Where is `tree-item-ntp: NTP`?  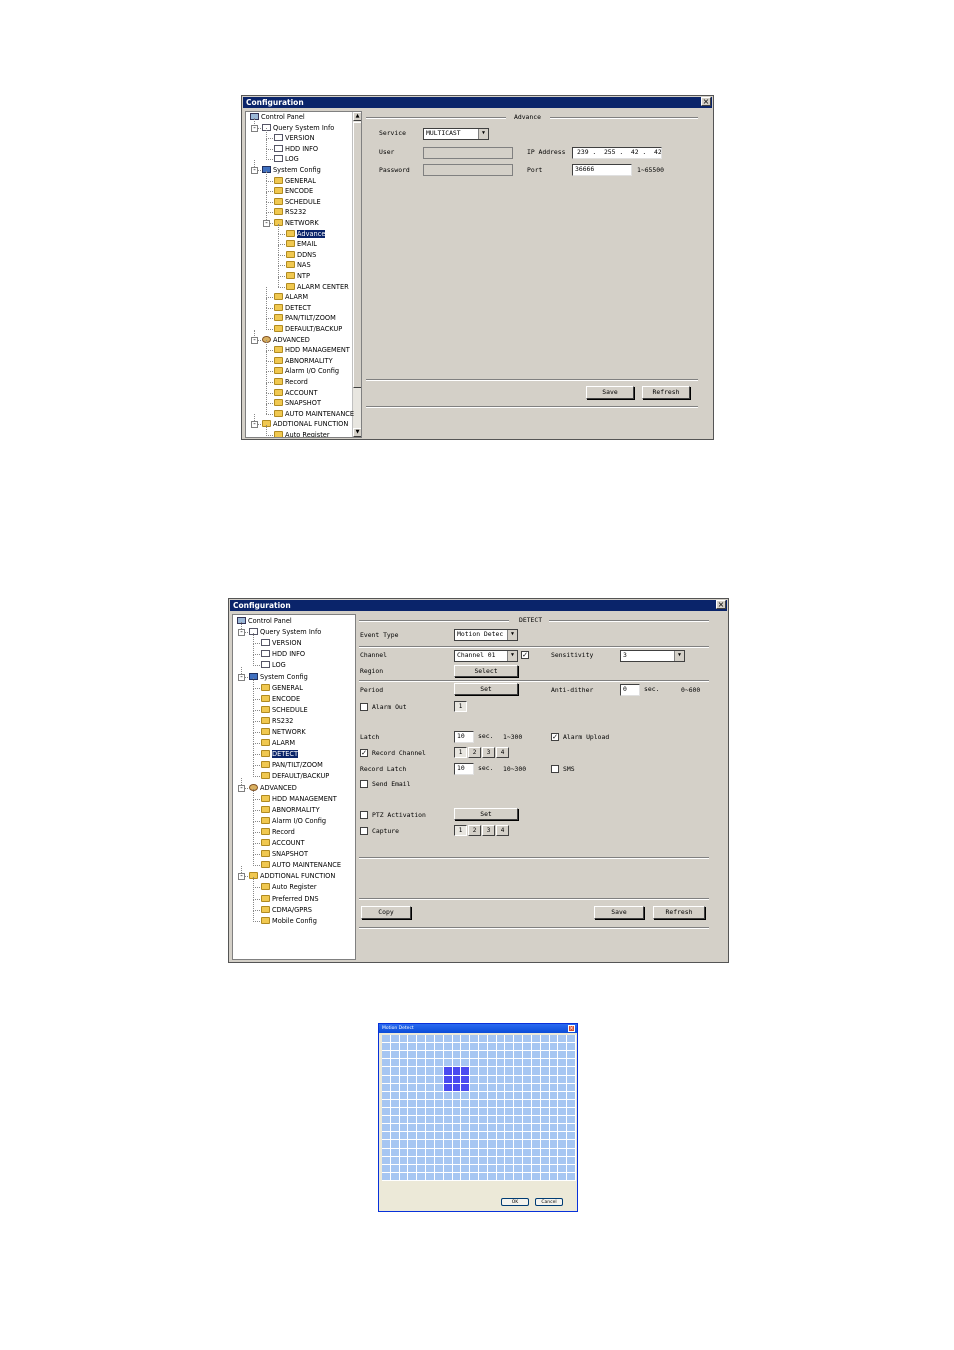 tree-item-ntp: NTP is located at coordinates (298, 276).